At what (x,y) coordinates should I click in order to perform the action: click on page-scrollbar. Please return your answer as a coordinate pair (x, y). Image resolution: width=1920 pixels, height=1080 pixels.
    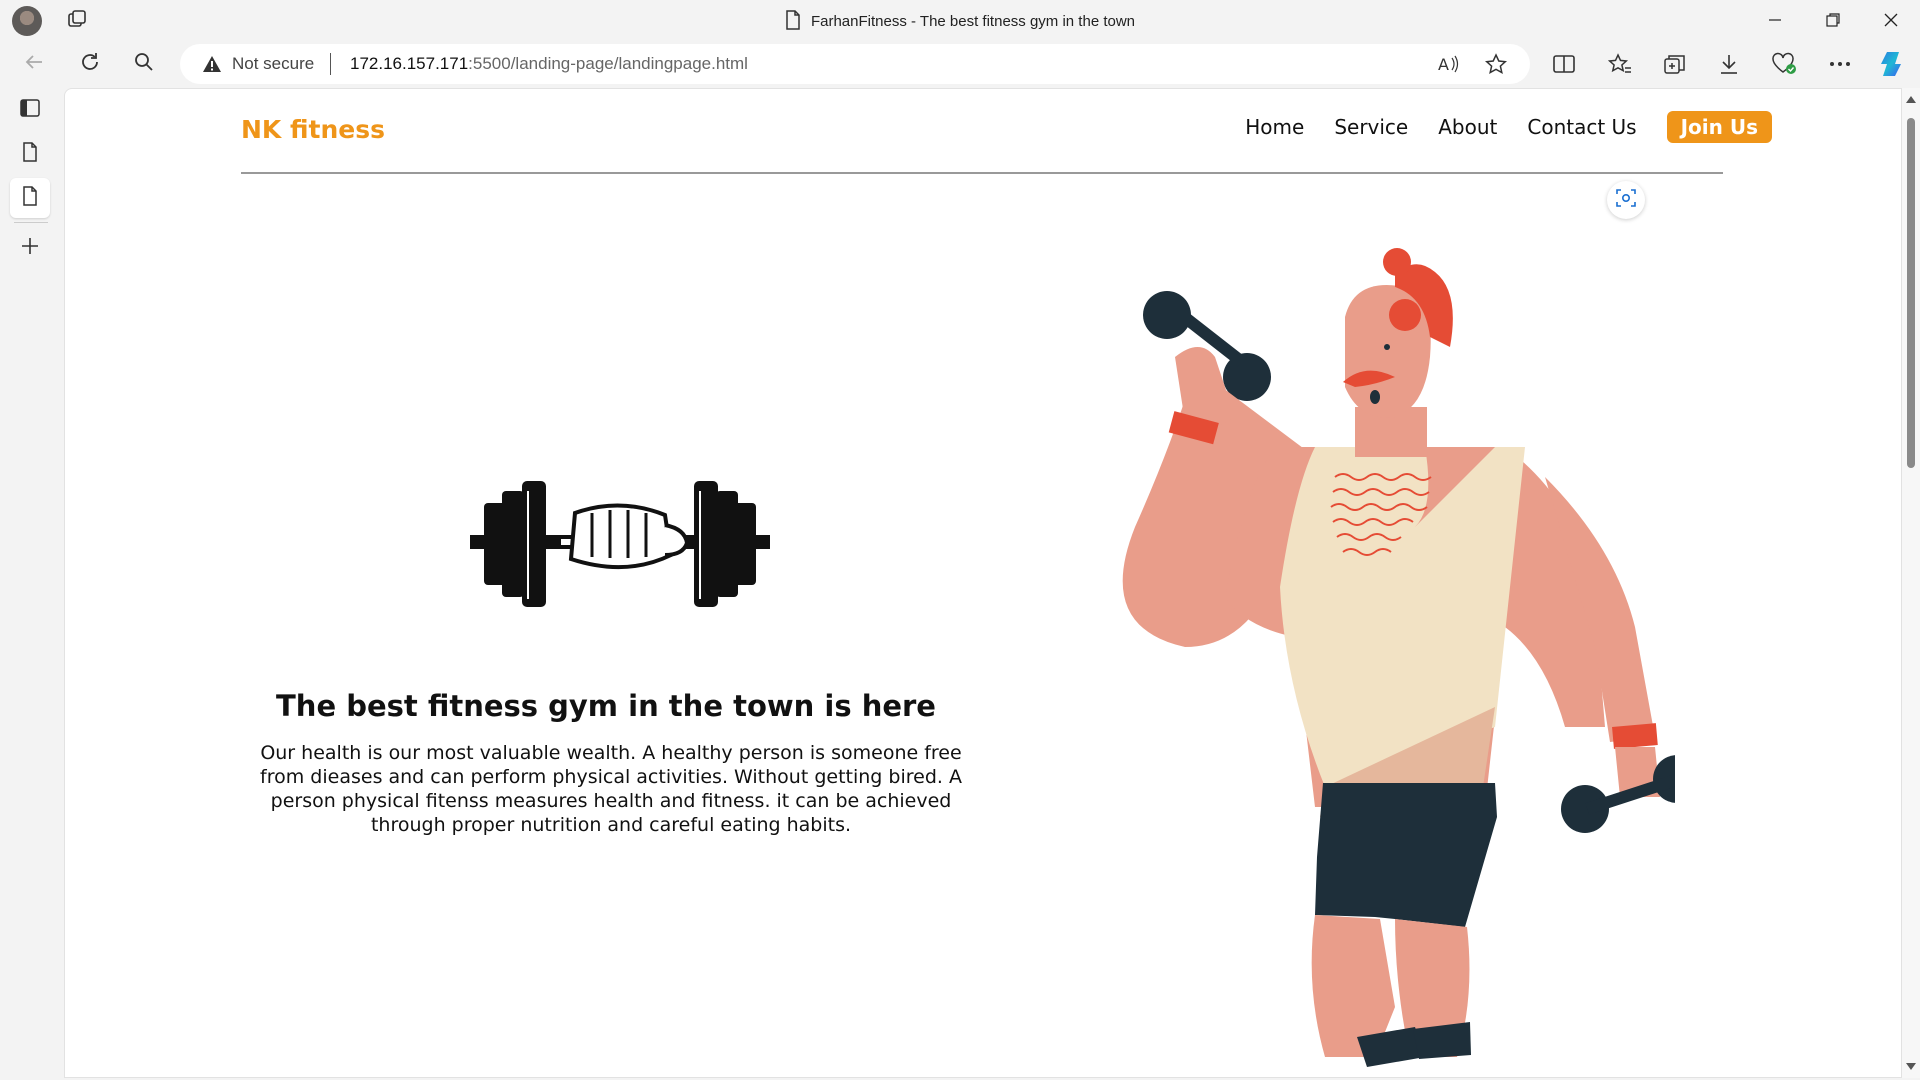
    Looking at the image, I should click on (1911, 583).